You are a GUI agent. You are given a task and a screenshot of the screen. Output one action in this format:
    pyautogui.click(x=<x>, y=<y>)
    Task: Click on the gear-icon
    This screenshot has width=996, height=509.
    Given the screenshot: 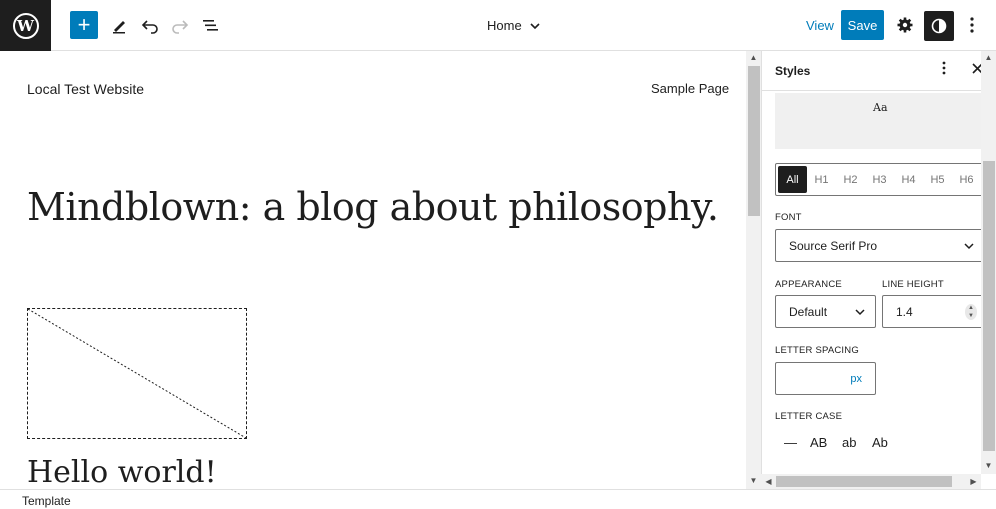 What is the action you would take?
    pyautogui.click(x=905, y=25)
    